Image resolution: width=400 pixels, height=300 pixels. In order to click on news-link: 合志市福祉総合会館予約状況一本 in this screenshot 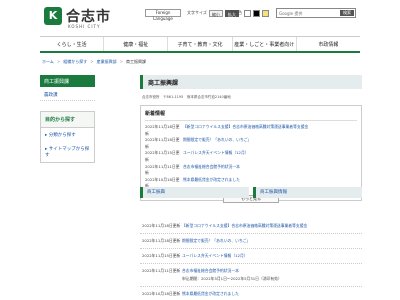, I will do `click(211, 170)`.